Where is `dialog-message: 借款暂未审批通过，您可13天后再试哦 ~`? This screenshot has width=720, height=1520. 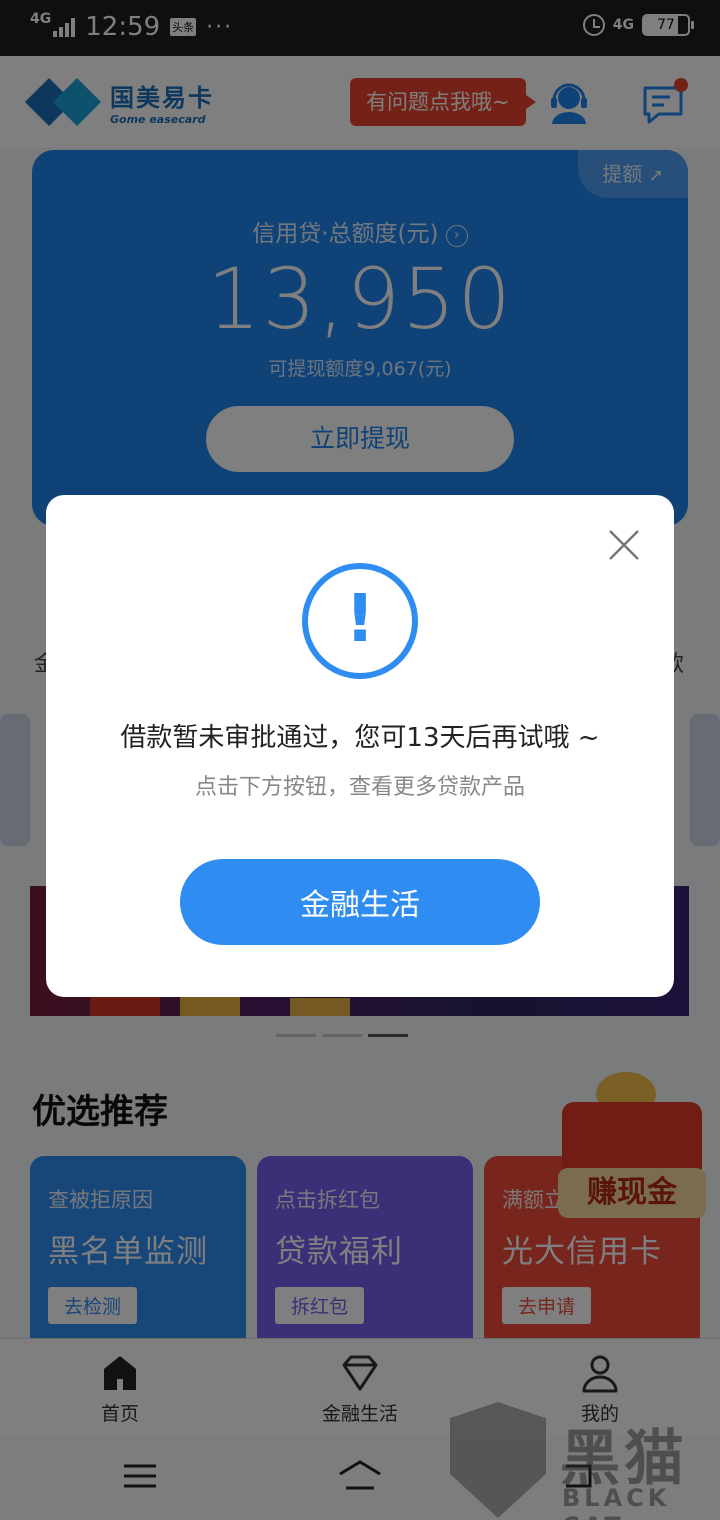
dialog-message: 借款暂未审批通过，您可13天后再试哦 ~ is located at coordinates (360, 738).